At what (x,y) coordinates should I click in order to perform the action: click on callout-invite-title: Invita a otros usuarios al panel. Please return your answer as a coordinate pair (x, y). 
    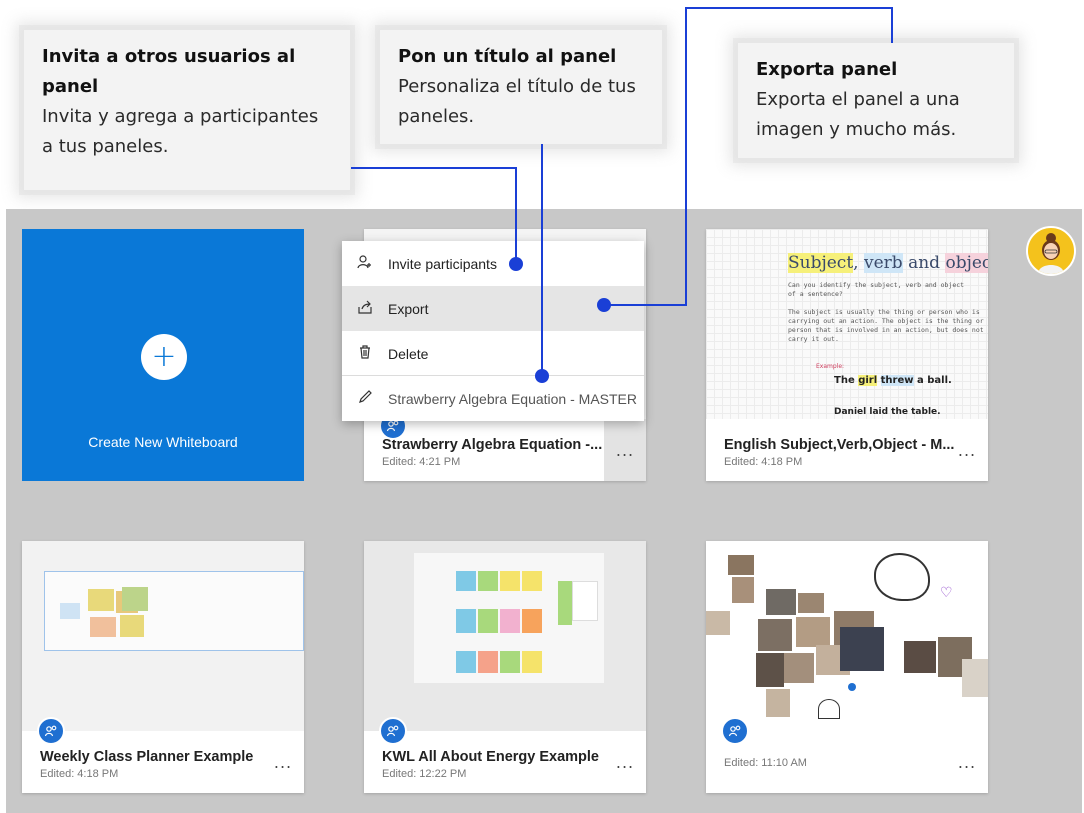
    Looking at the image, I should click on (169, 71).